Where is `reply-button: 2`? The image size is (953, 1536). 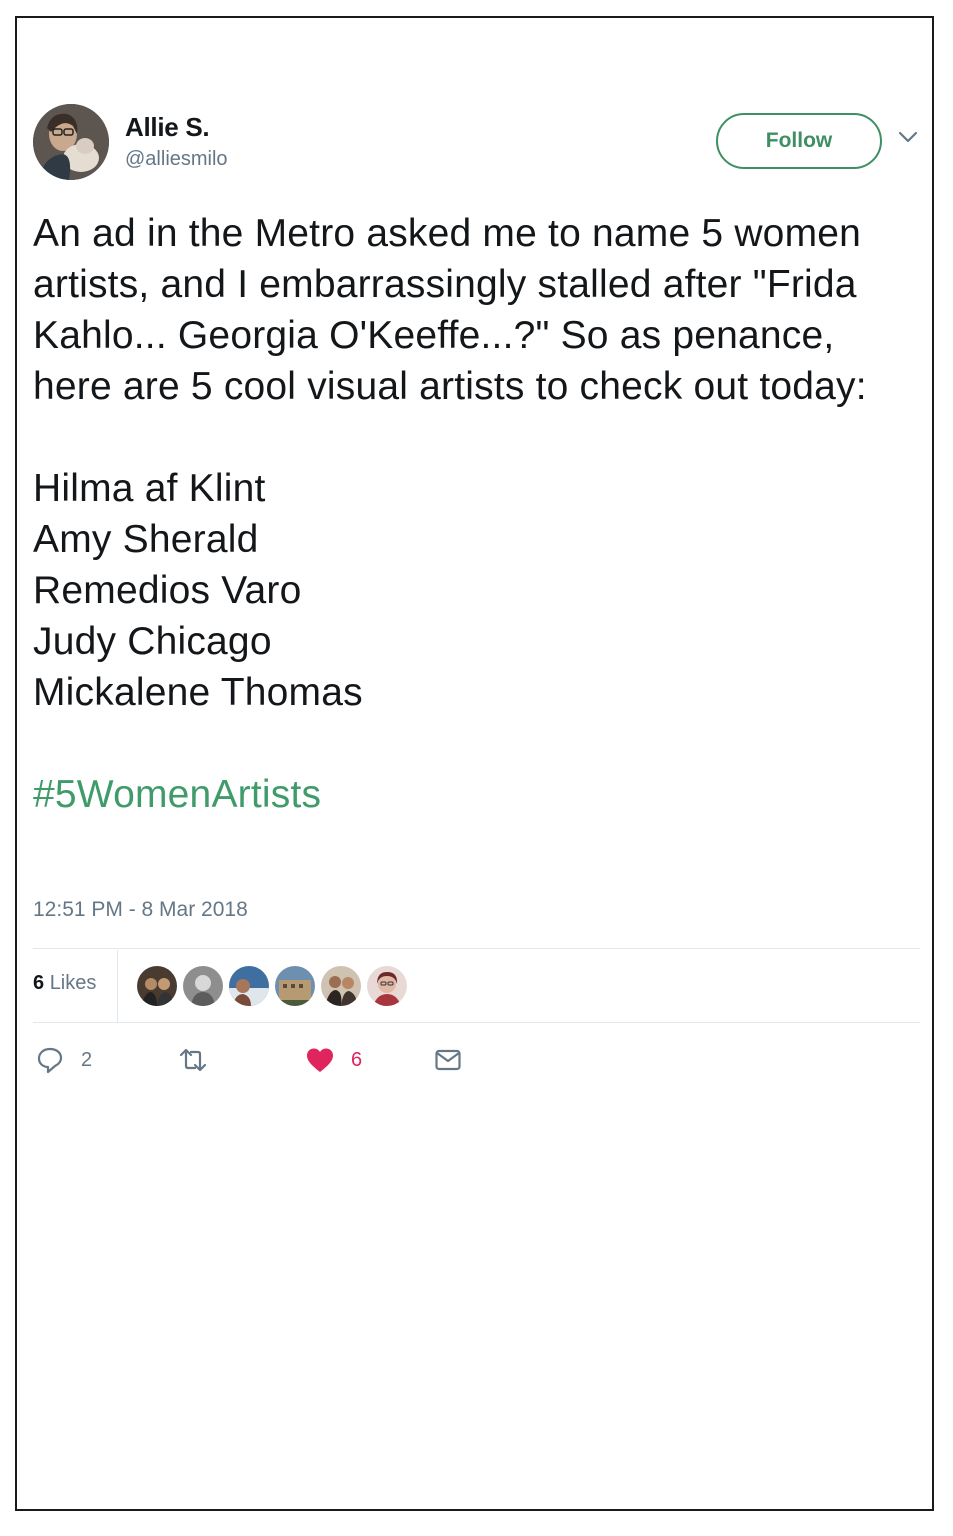
reply-button: 2 is located at coordinates (63, 1060).